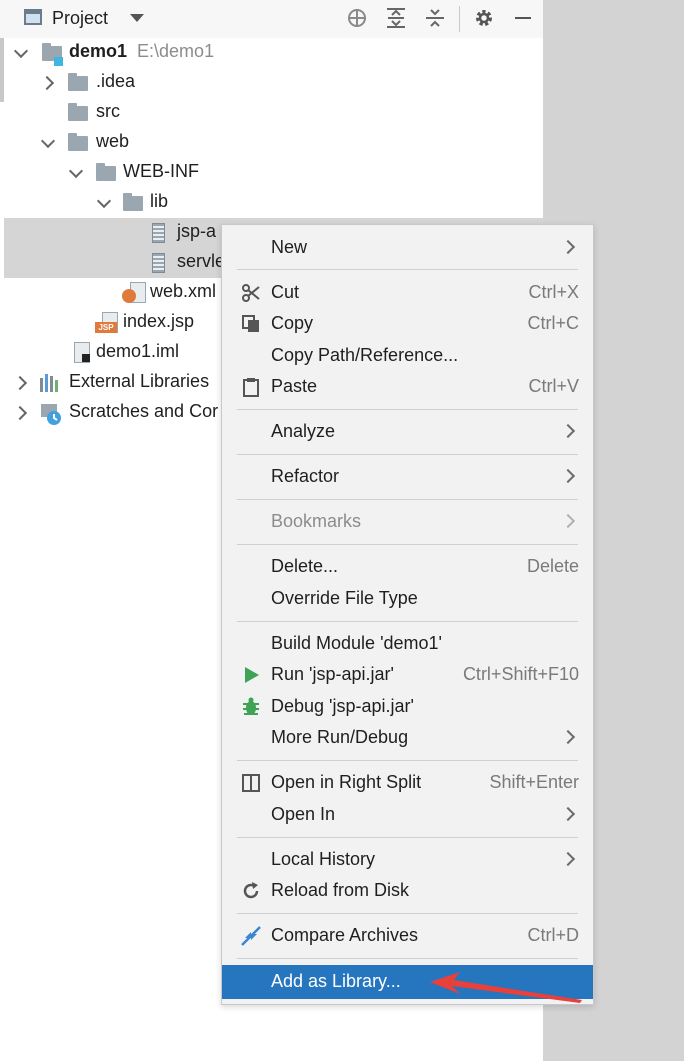 The width and height of the screenshot is (684, 1061). Describe the element at coordinates (523, 18) in the screenshot. I see `minimize-icon` at that location.